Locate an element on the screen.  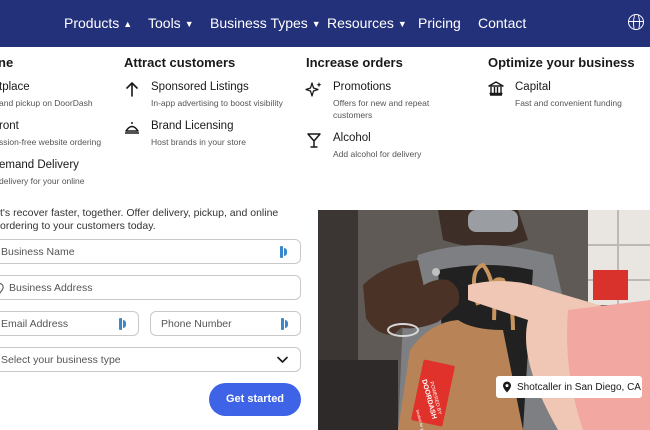
menu-item-on-demand-delivery: emand Delivery delivery for your online is located at coordinates (42, 173).